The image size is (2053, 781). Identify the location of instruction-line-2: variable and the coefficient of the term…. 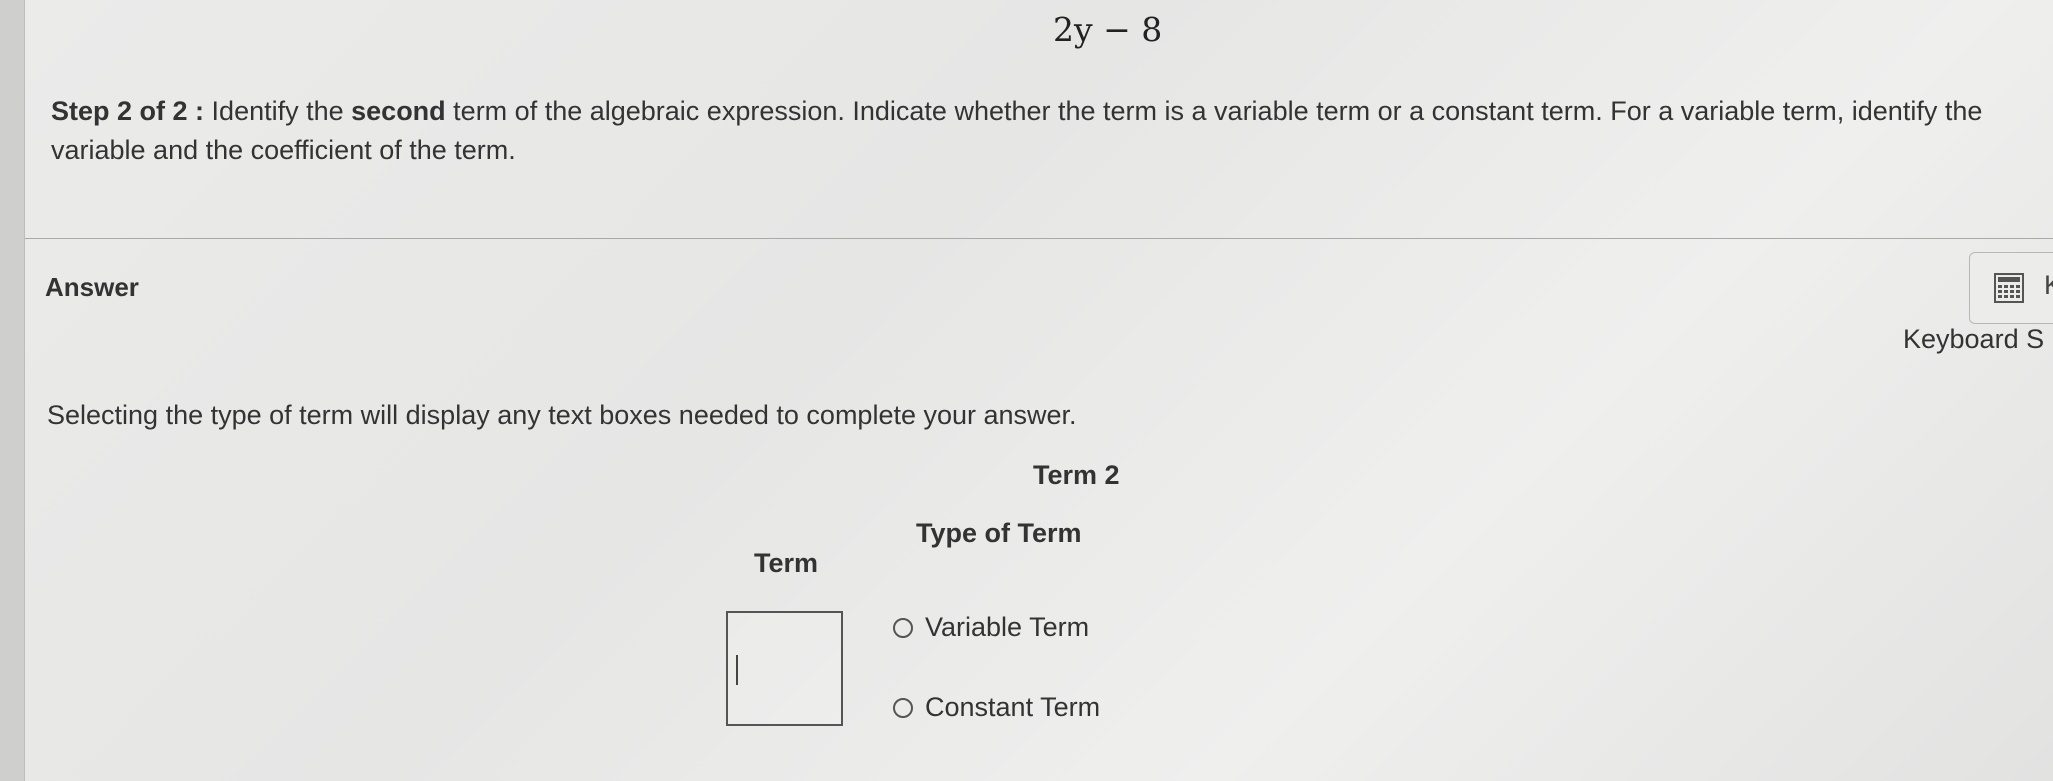
(283, 150).